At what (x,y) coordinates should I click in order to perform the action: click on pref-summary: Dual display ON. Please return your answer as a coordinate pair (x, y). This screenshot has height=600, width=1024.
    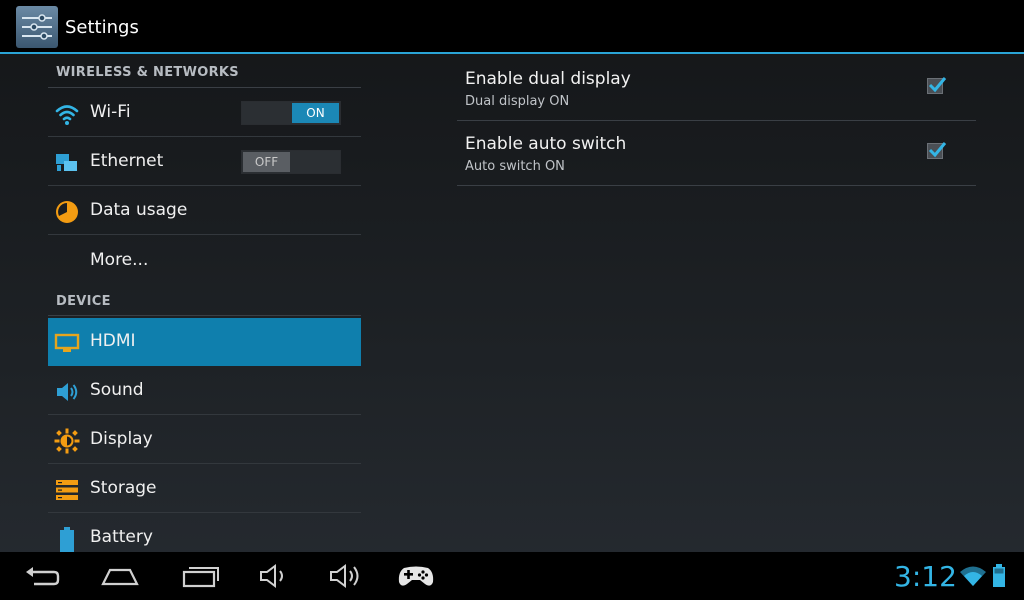
    Looking at the image, I should click on (517, 101).